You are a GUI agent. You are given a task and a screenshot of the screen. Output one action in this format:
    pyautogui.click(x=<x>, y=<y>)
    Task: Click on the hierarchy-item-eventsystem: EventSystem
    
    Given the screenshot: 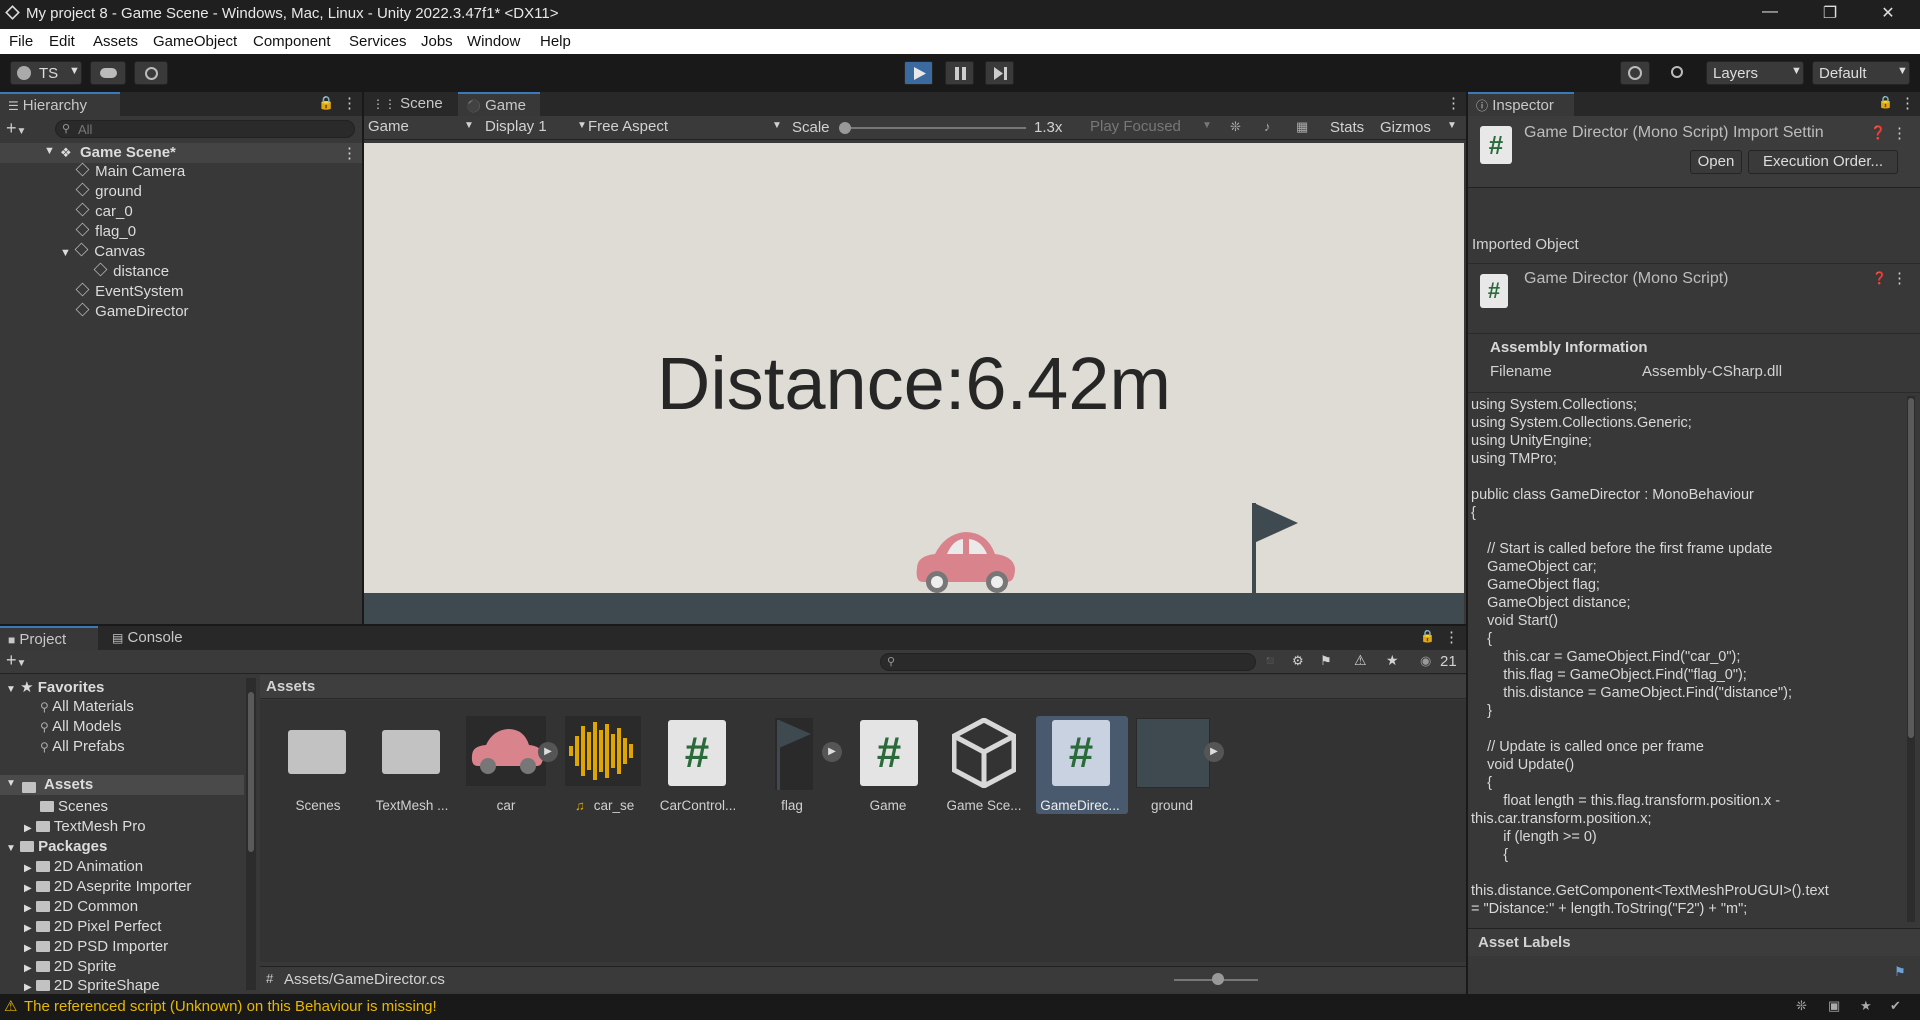 What is the action you would take?
    pyautogui.click(x=129, y=291)
    